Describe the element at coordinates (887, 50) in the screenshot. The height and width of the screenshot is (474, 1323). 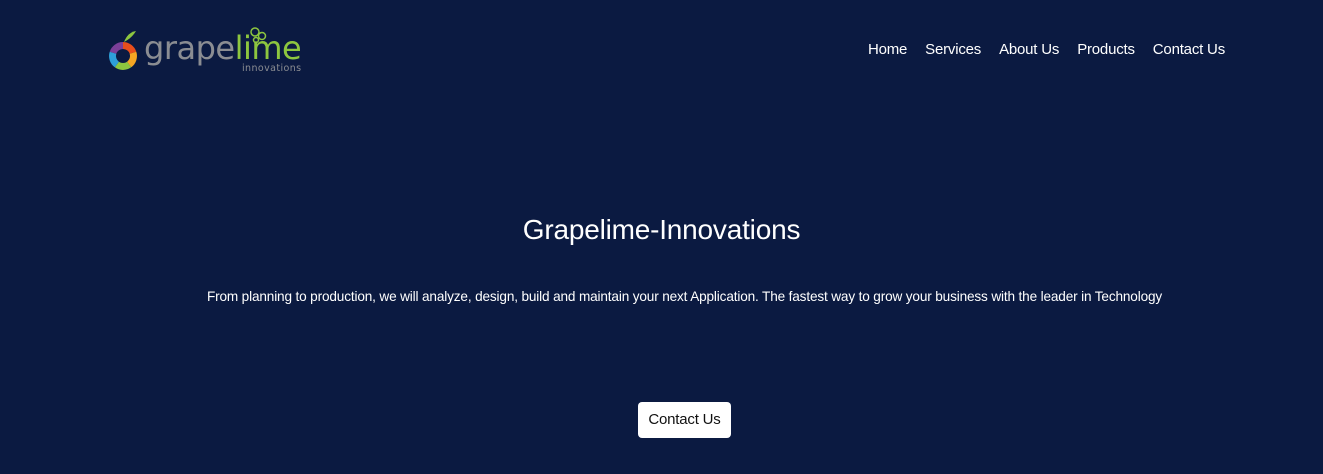
I see `nav-home: Home` at that location.